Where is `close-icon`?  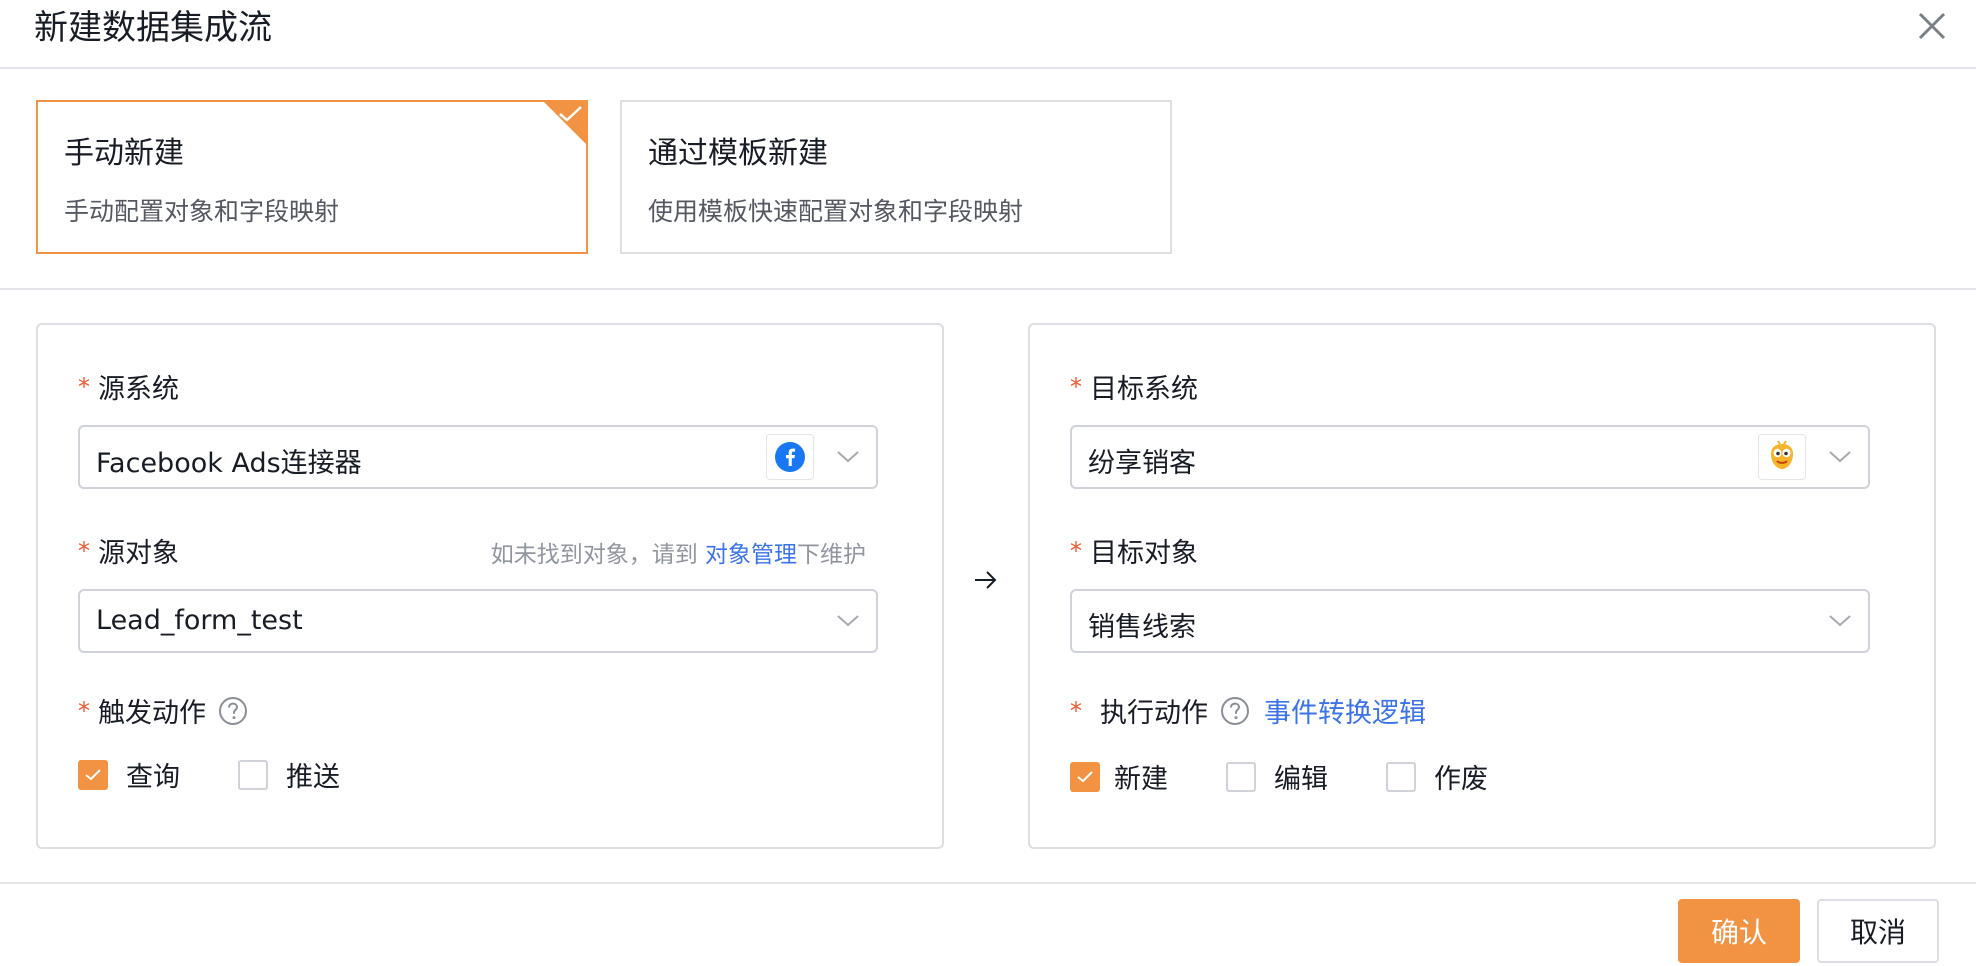 close-icon is located at coordinates (1932, 26).